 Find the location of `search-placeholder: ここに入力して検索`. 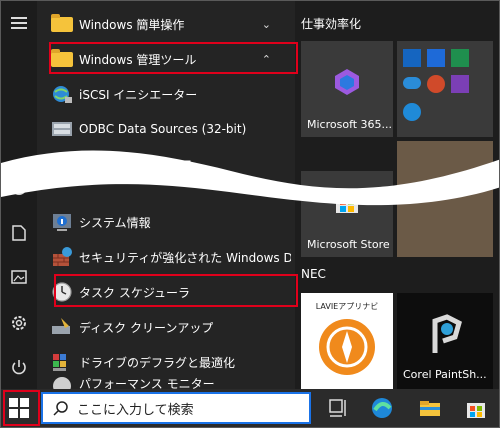

search-placeholder: ここに入力して検索 is located at coordinates (135, 410).